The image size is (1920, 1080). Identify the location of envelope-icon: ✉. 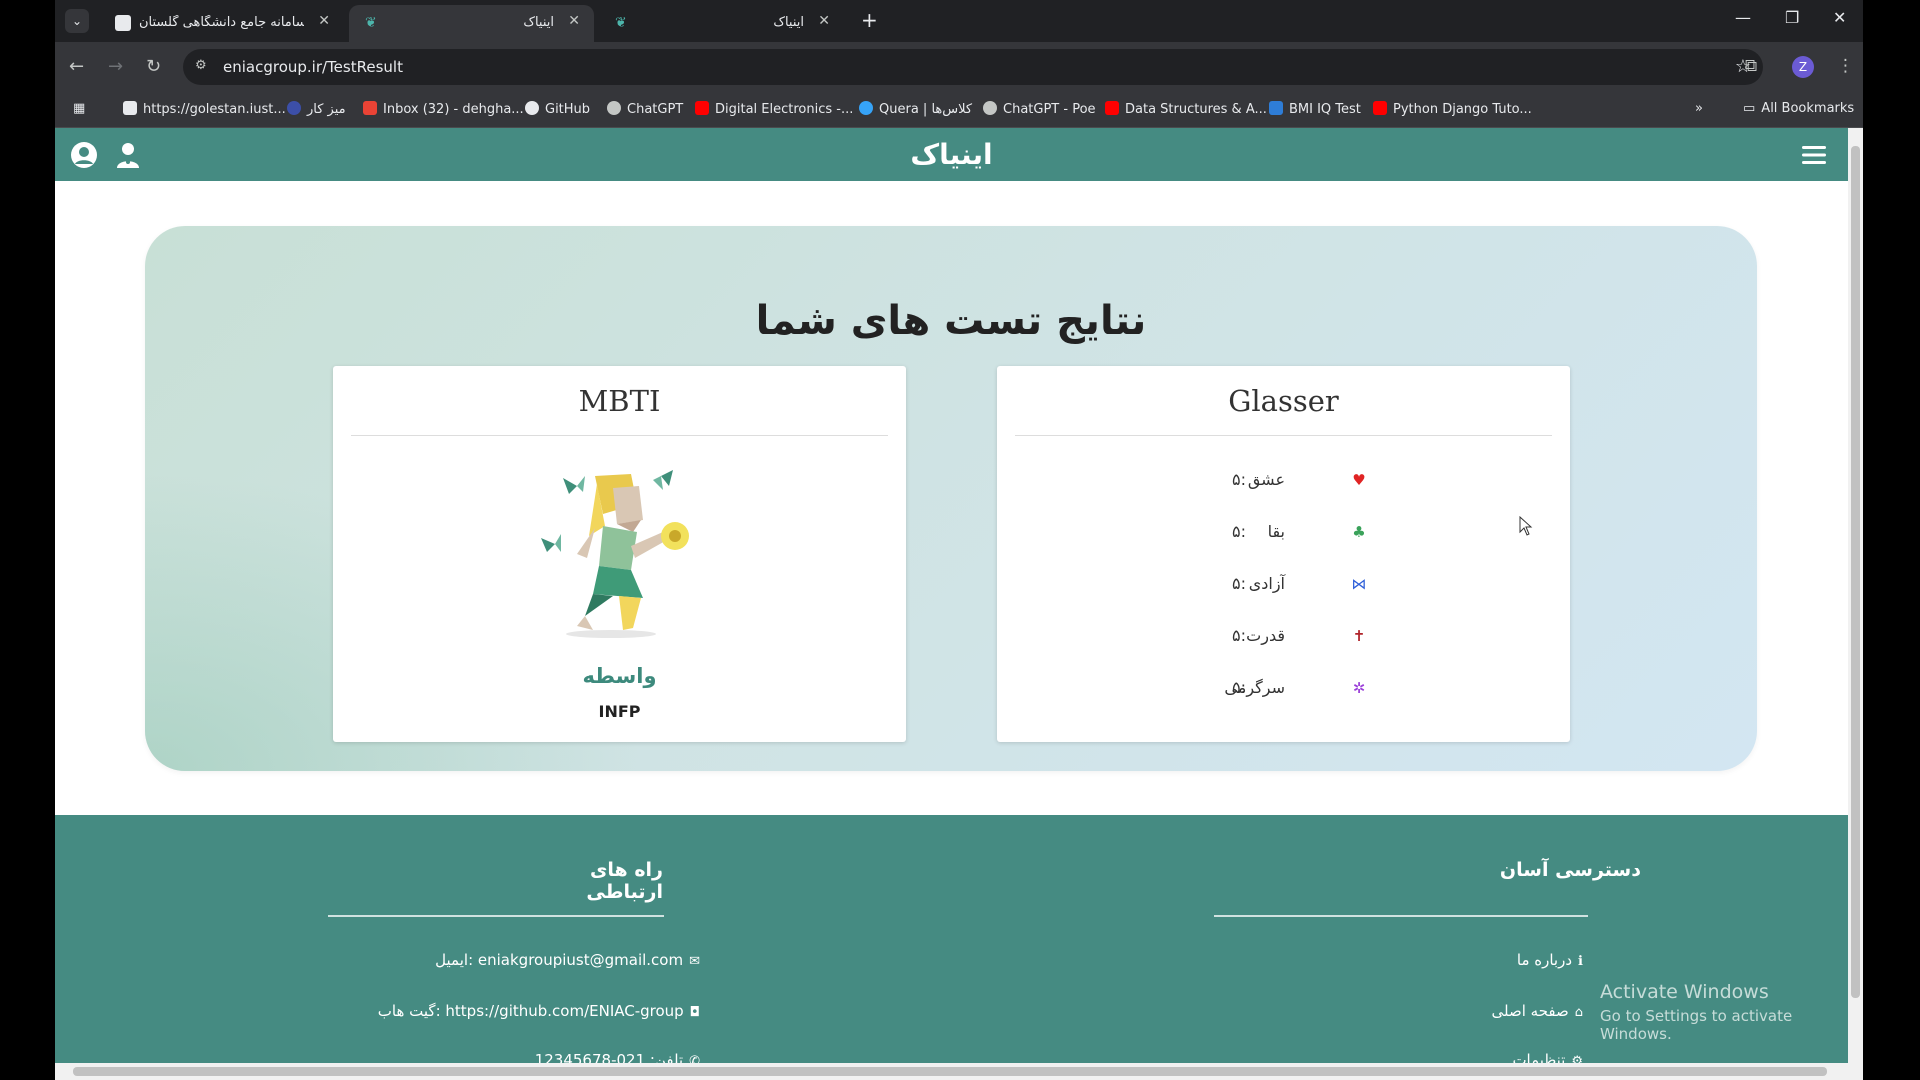
(694, 961).